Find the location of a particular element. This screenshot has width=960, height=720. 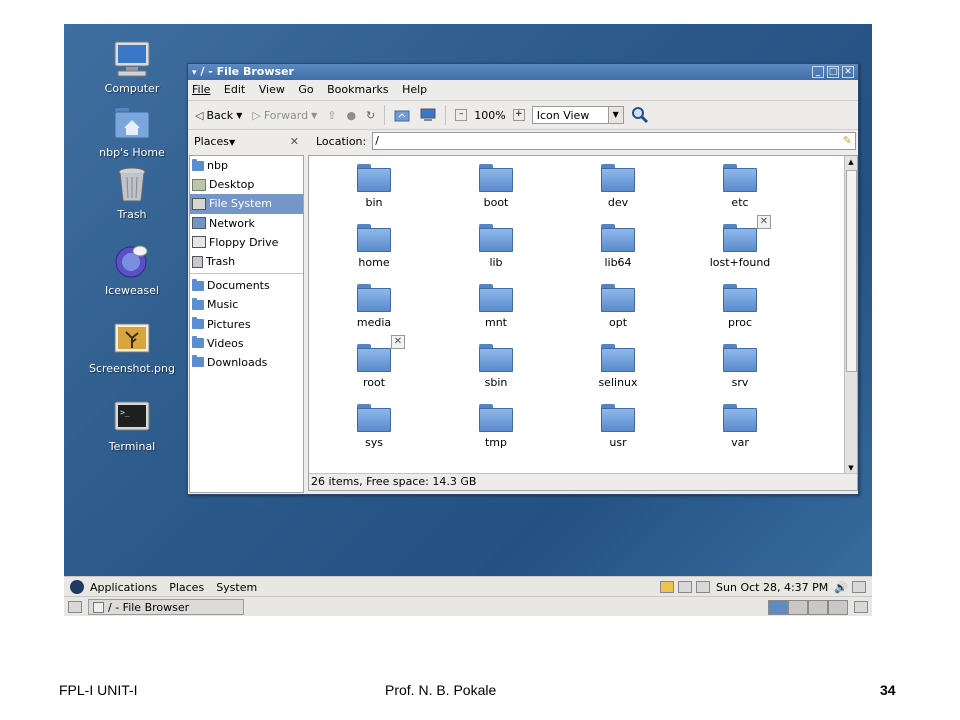

file-item: home is located at coordinates (374, 246).